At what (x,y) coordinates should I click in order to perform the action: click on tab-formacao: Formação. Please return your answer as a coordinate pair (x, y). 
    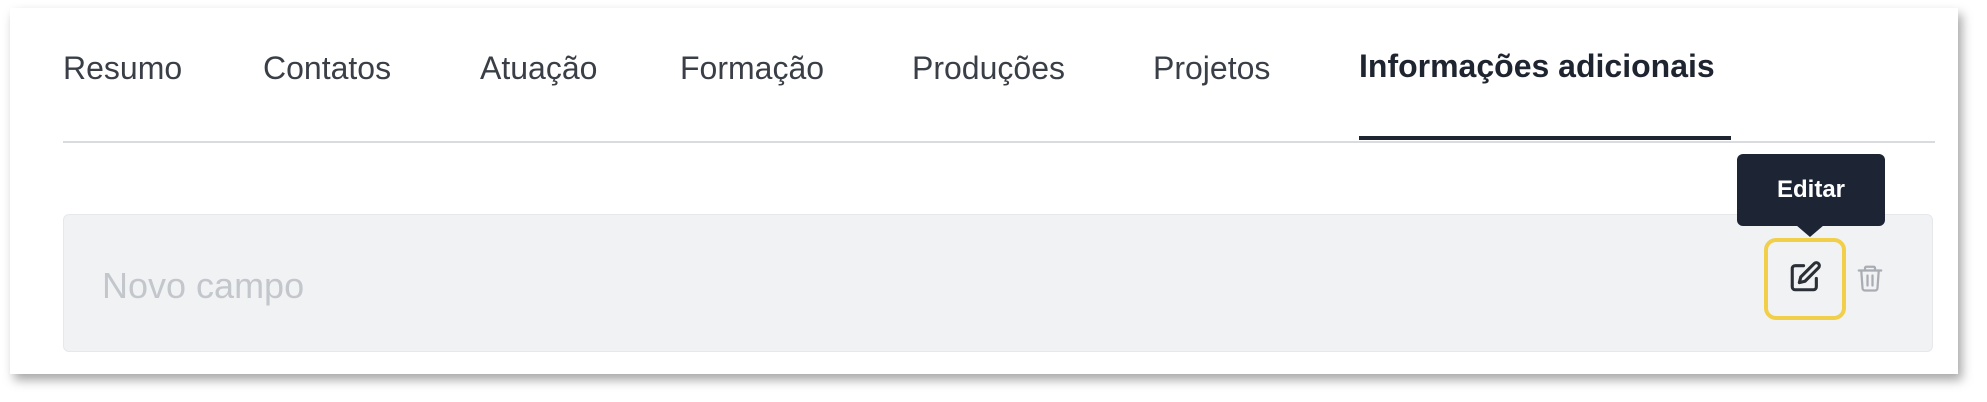
    Looking at the image, I should click on (752, 68).